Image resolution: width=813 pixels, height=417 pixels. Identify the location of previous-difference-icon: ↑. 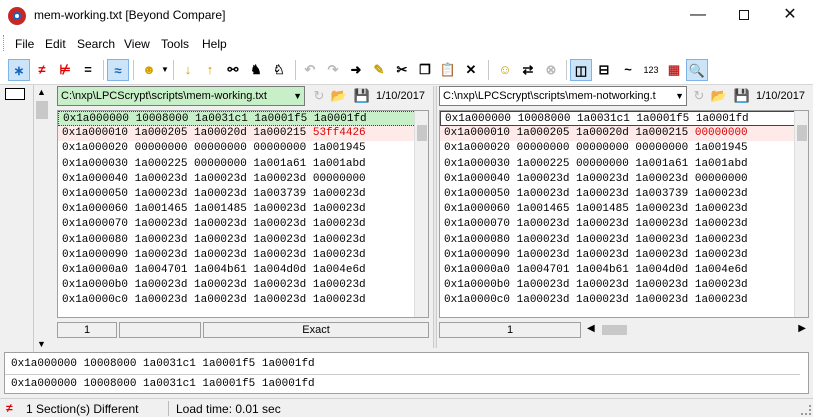
(210, 70).